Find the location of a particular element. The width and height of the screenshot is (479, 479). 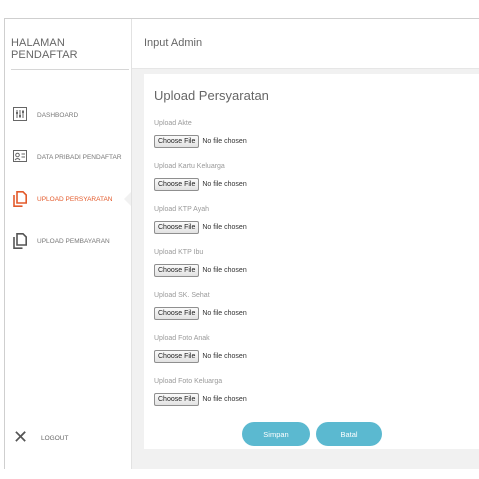

sidebar-item-data-pribadi: DATA PRIBADI PENDAFTAR is located at coordinates (68, 157).